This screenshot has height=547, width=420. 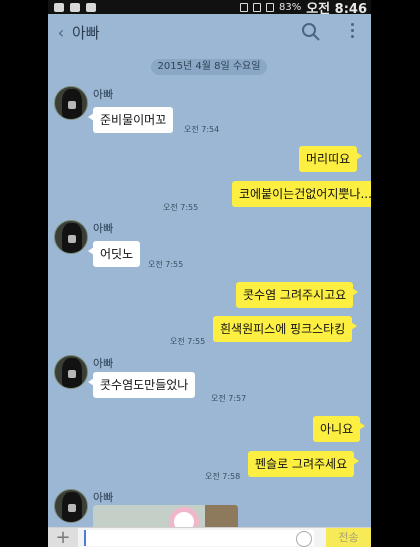 What do you see at coordinates (165, 516) in the screenshot?
I see `photo-message` at bounding box center [165, 516].